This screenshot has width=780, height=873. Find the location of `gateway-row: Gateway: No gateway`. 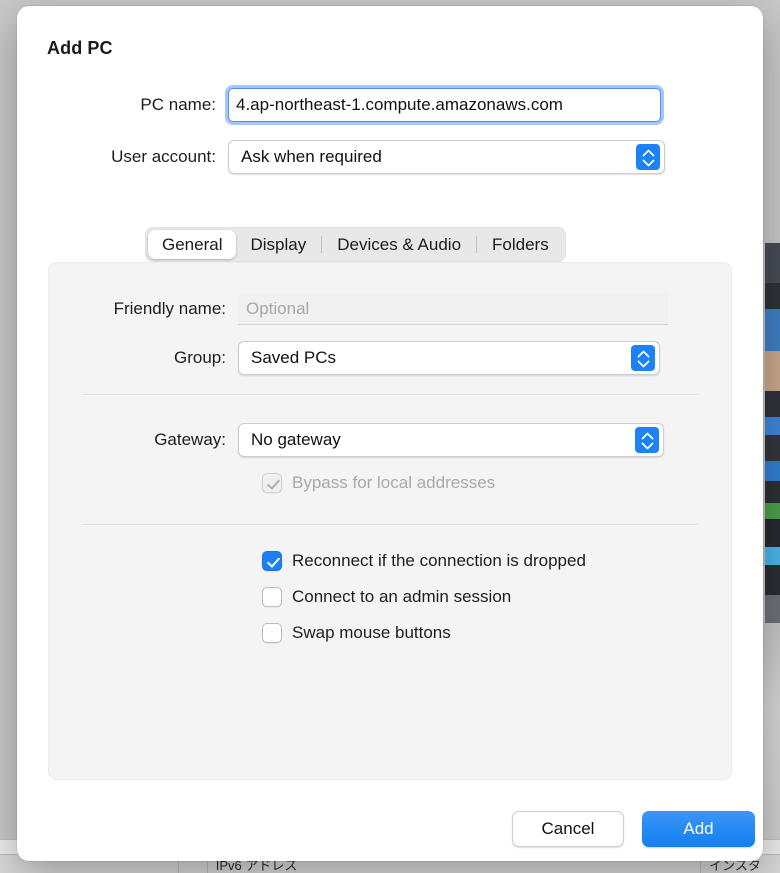

gateway-row: Gateway: No gateway is located at coordinates (390, 440).